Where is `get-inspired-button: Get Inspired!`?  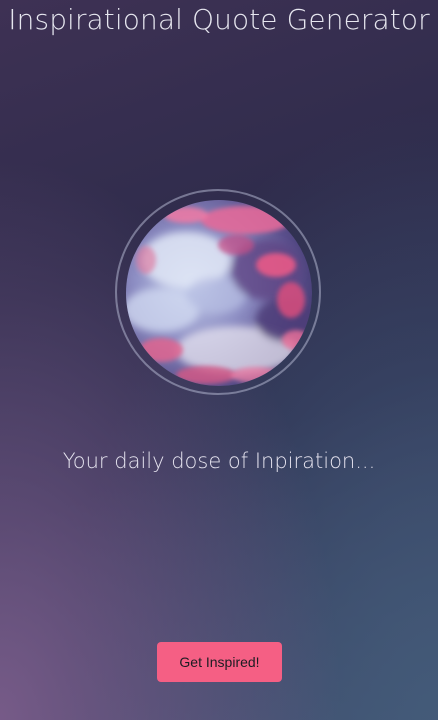
get-inspired-button: Get Inspired! is located at coordinates (219, 662).